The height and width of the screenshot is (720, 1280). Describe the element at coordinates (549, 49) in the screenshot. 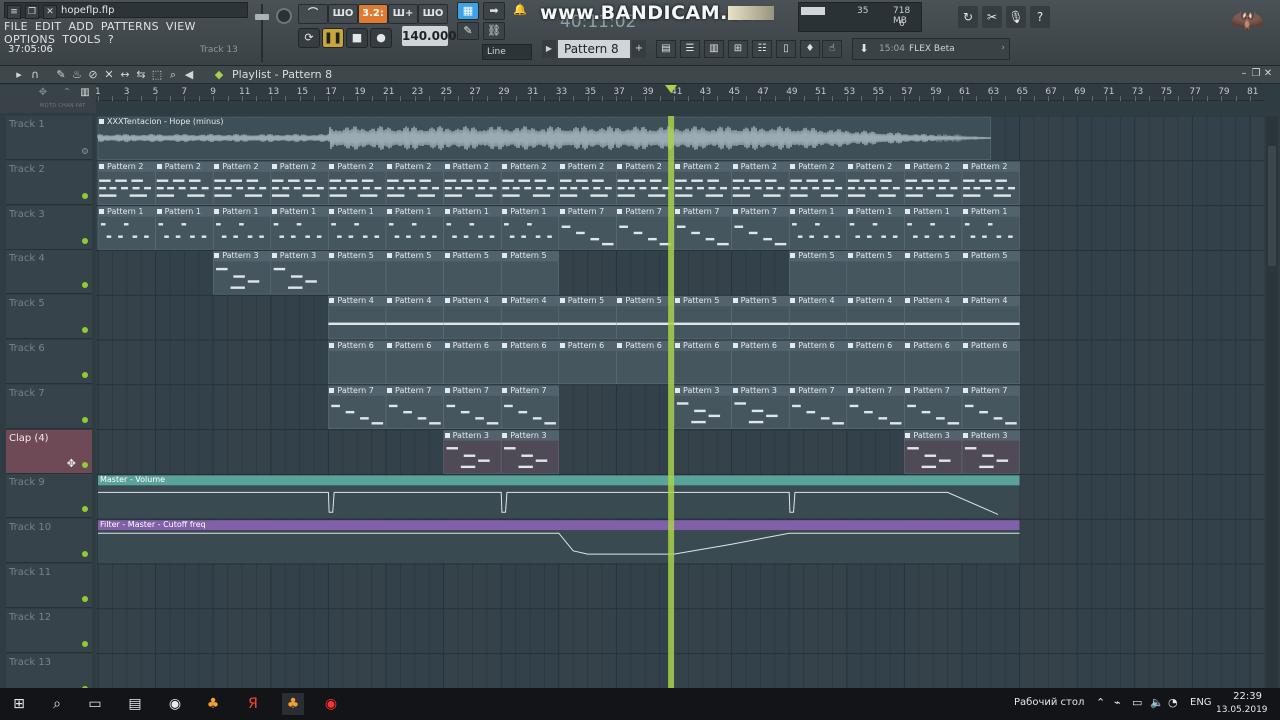

I see `pattern-arrow-icon: ▶` at that location.